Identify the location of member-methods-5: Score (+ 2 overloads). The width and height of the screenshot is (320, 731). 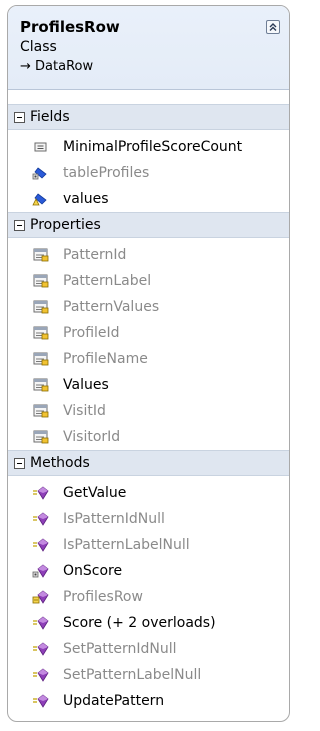
(148, 623).